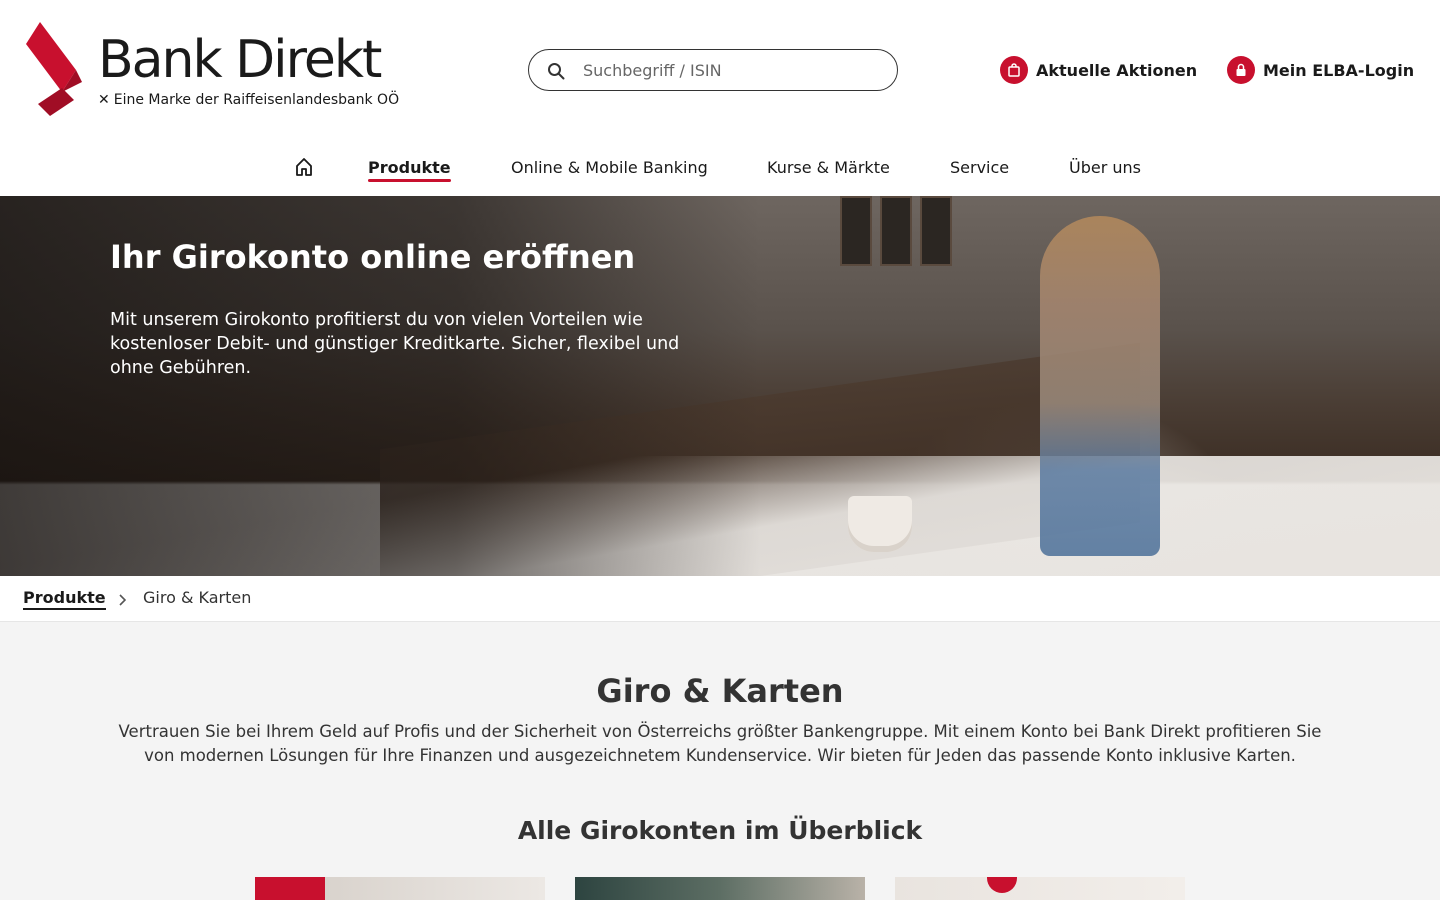 This screenshot has height=900, width=1440. I want to click on section-title: Alle Girokonten im Überblick, so click(720, 830).